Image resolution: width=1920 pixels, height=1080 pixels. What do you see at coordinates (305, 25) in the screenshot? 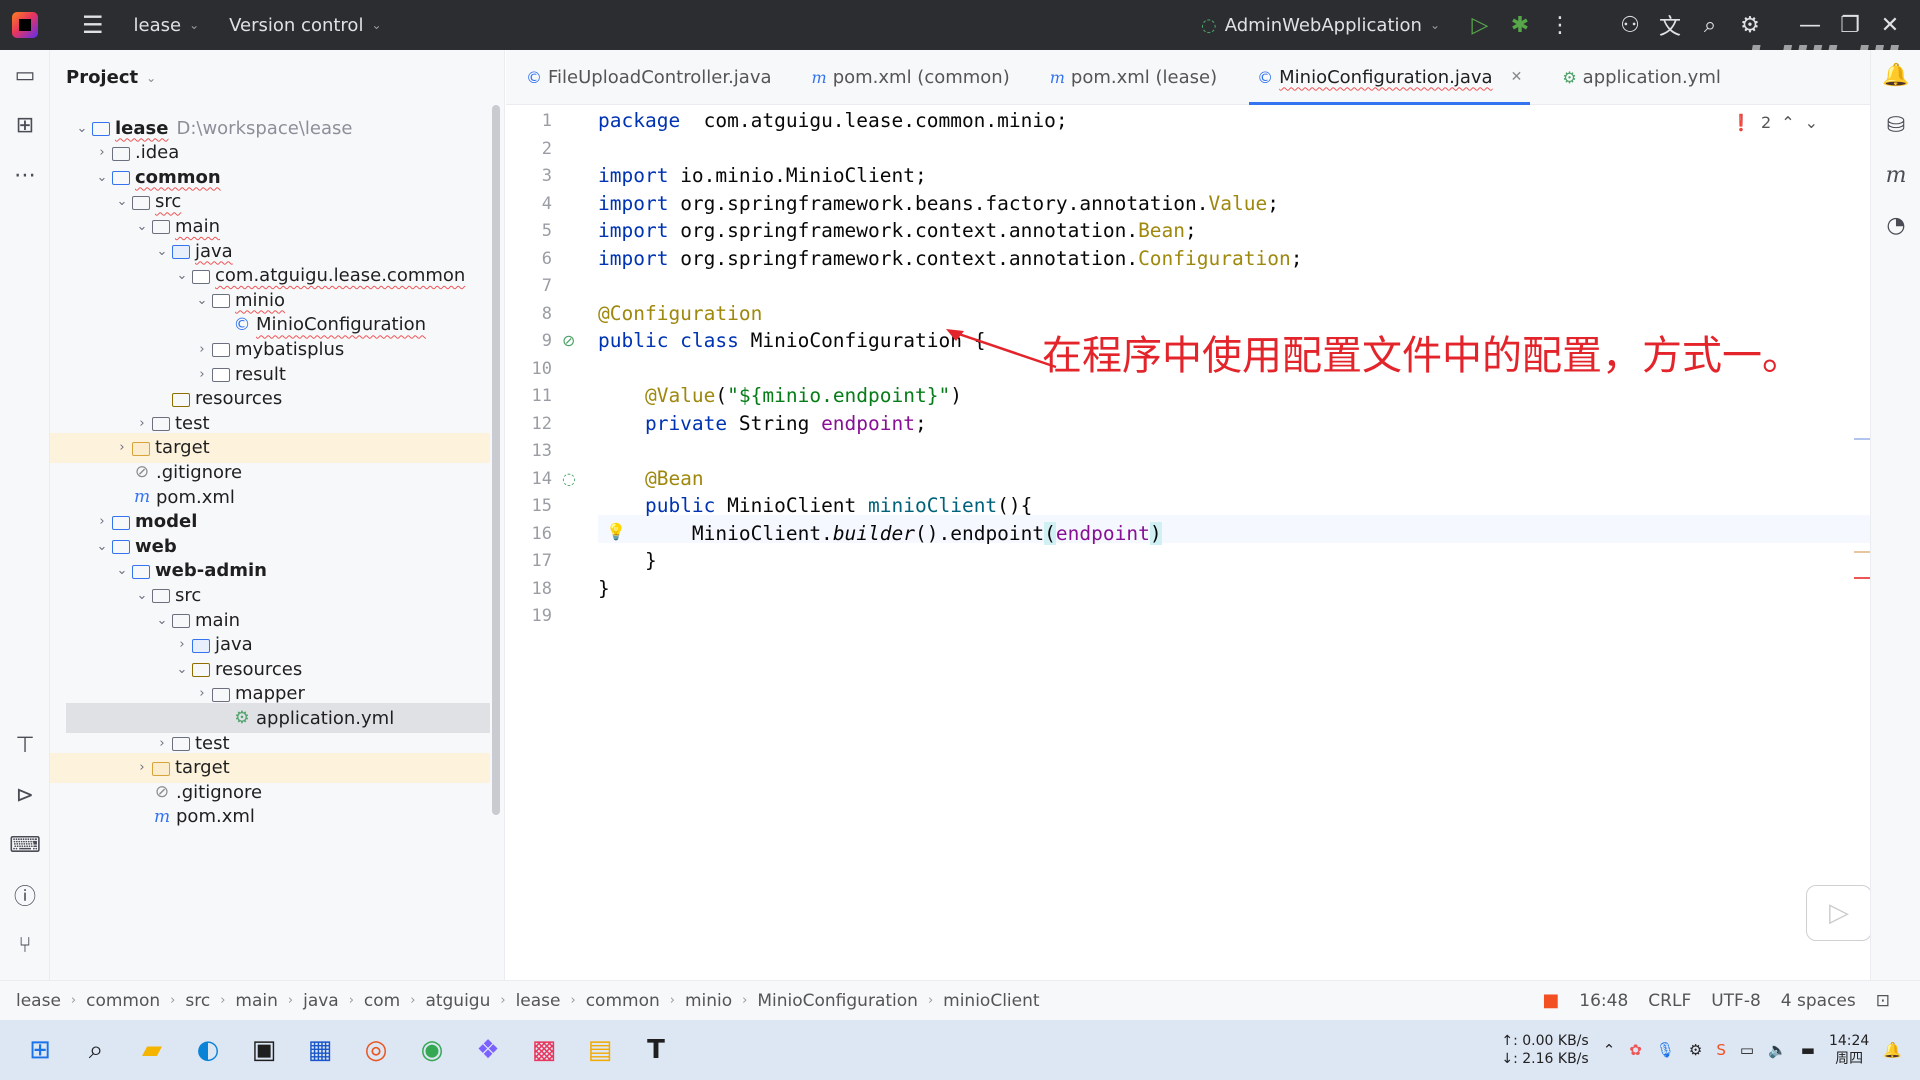
I see `vcs-menu: Version control ⌄` at bounding box center [305, 25].